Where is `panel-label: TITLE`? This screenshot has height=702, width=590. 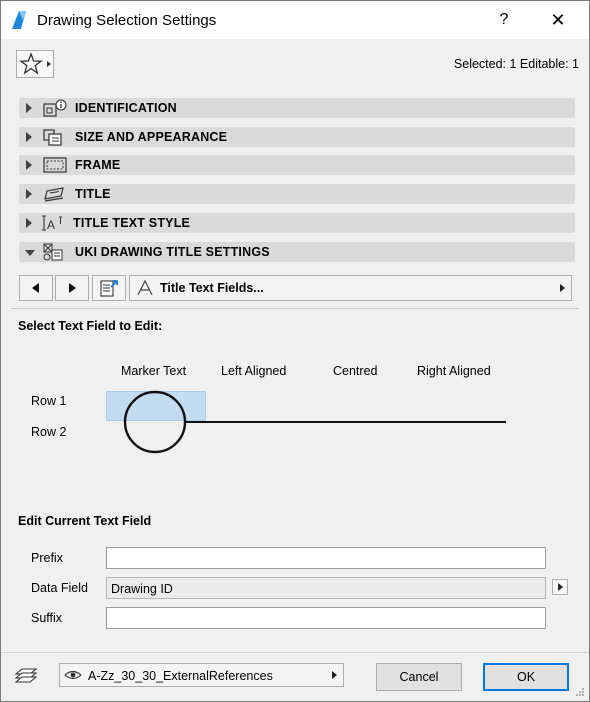 panel-label: TITLE is located at coordinates (93, 194).